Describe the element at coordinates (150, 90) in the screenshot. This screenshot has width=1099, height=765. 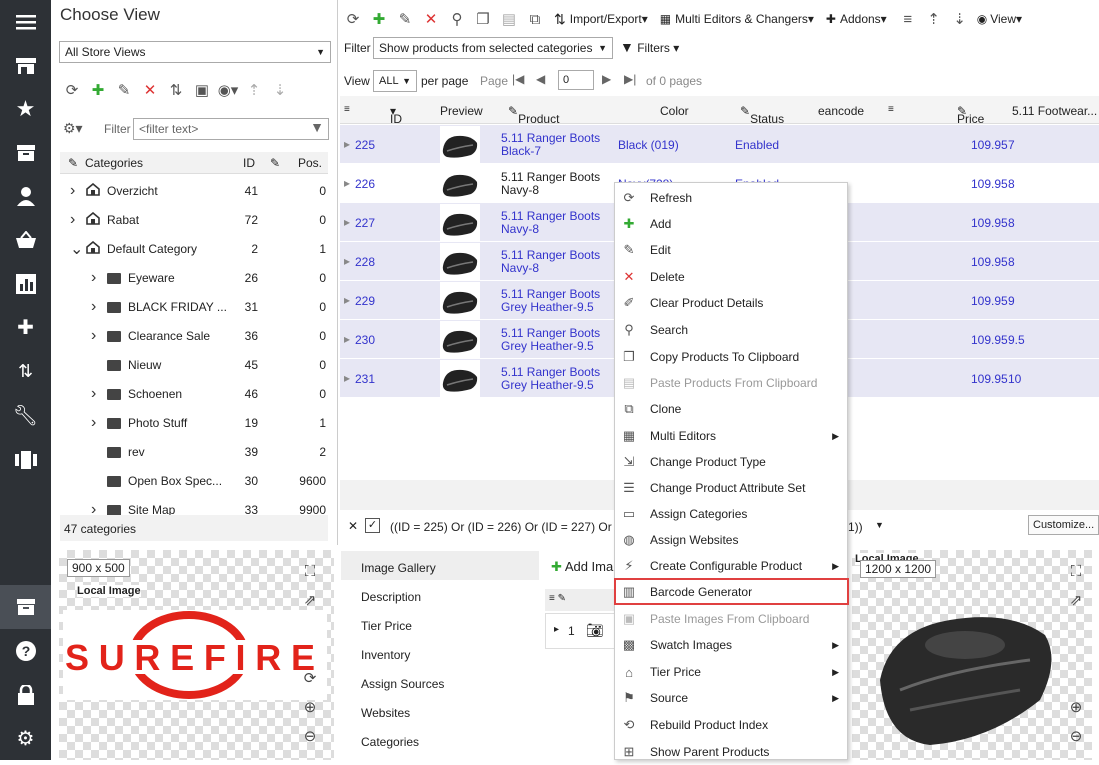
I see `delete-icon: ✕` at that location.